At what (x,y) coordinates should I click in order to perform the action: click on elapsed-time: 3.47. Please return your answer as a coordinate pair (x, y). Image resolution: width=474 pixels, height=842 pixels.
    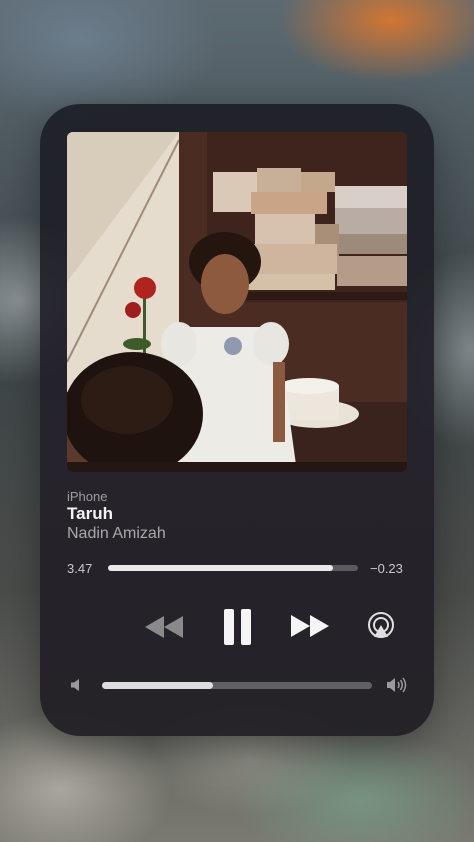
    Looking at the image, I should click on (80, 568).